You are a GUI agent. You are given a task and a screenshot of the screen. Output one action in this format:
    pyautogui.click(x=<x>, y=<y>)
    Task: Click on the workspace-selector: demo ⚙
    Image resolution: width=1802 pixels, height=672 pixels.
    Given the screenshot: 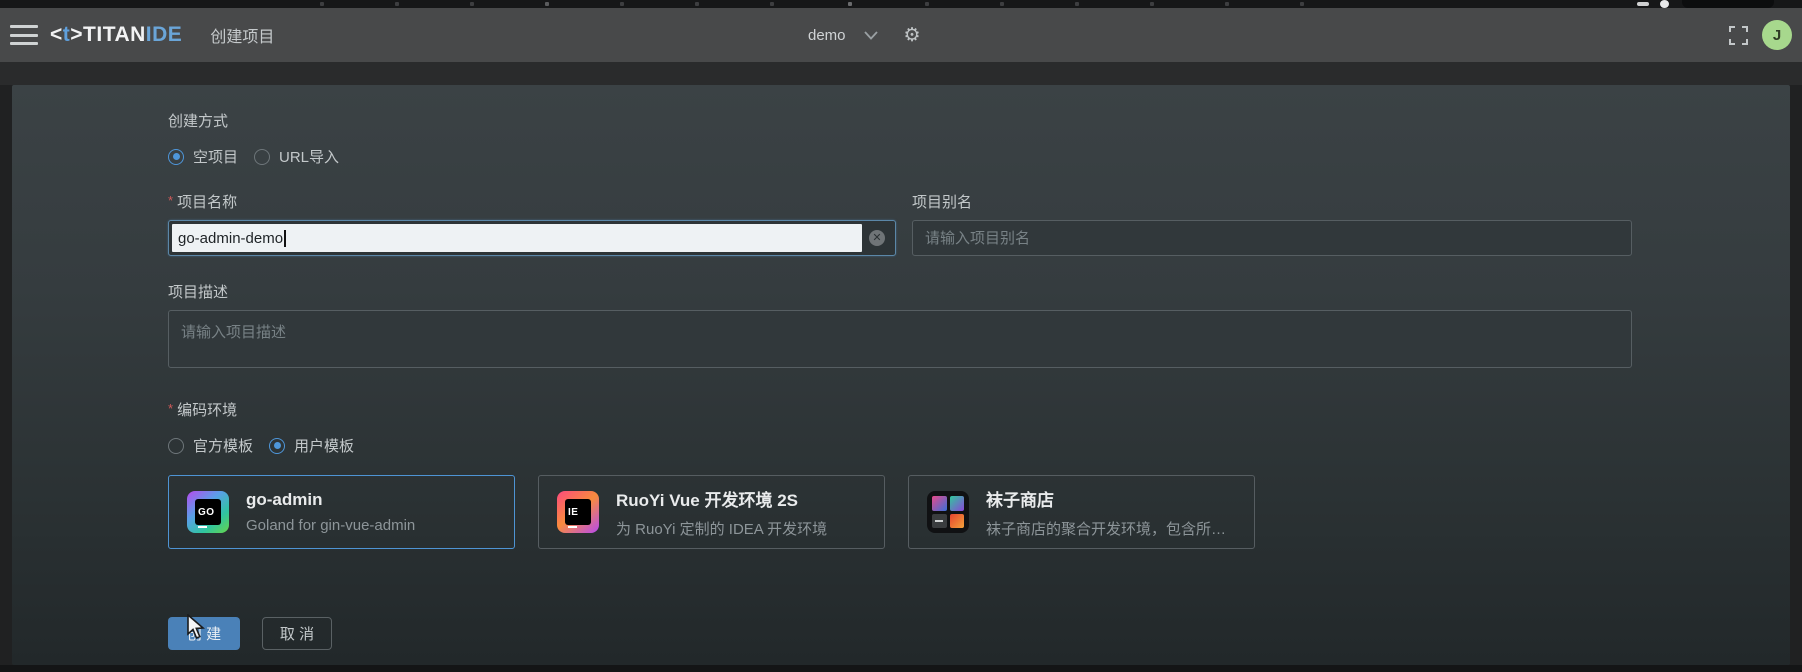 What is the action you would take?
    pyautogui.click(x=864, y=35)
    